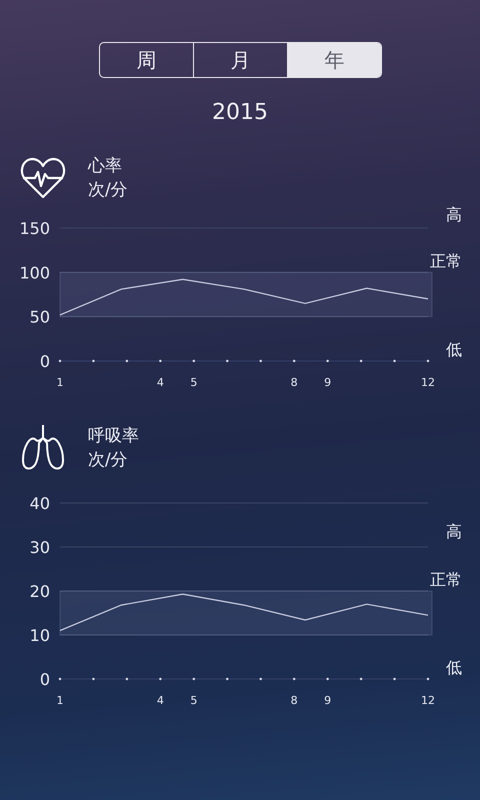  Describe the element at coordinates (113, 436) in the screenshot. I see `metric-title: 呼吸率` at that location.